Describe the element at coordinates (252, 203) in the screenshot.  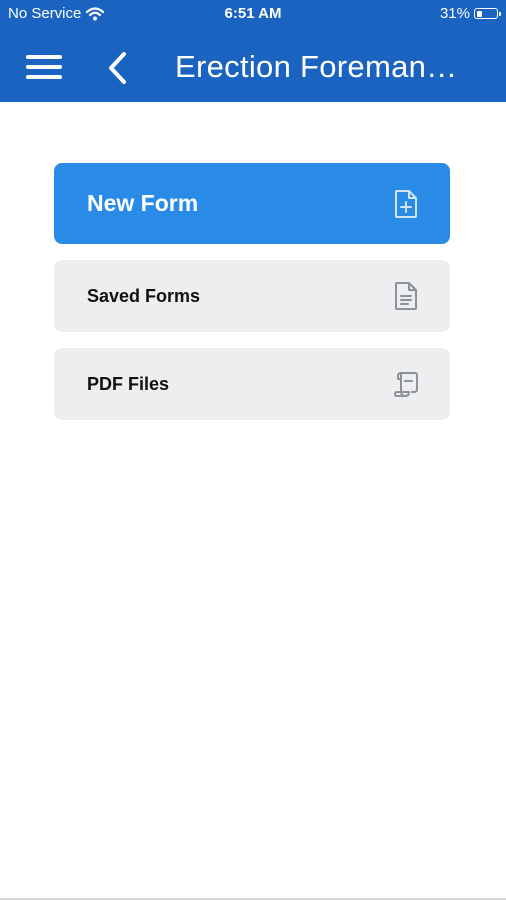
I see `new-form-button: New Form` at that location.